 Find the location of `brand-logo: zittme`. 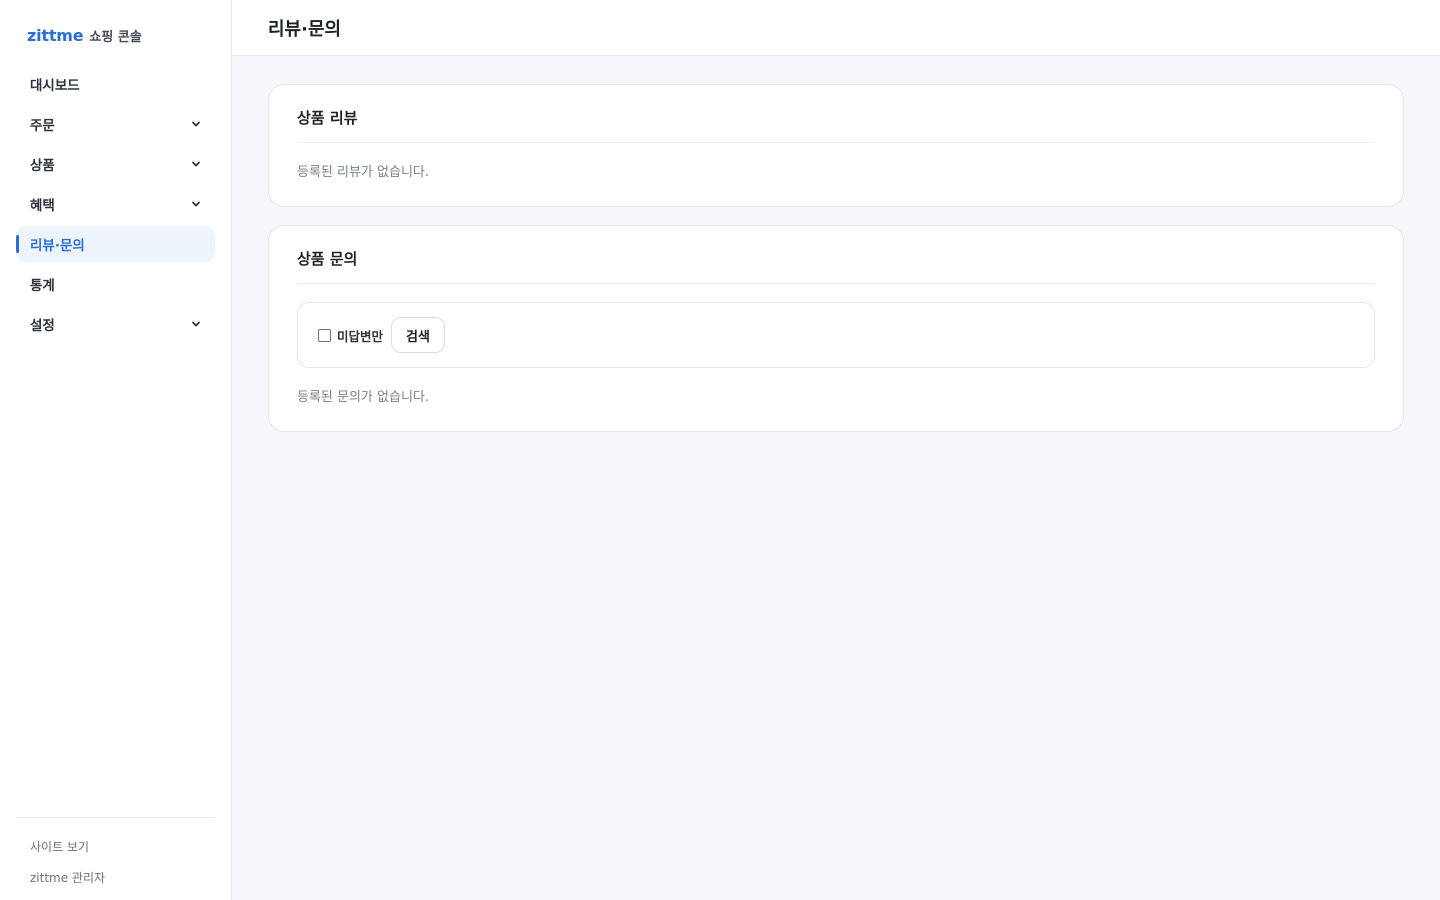

brand-logo: zittme is located at coordinates (55, 35).